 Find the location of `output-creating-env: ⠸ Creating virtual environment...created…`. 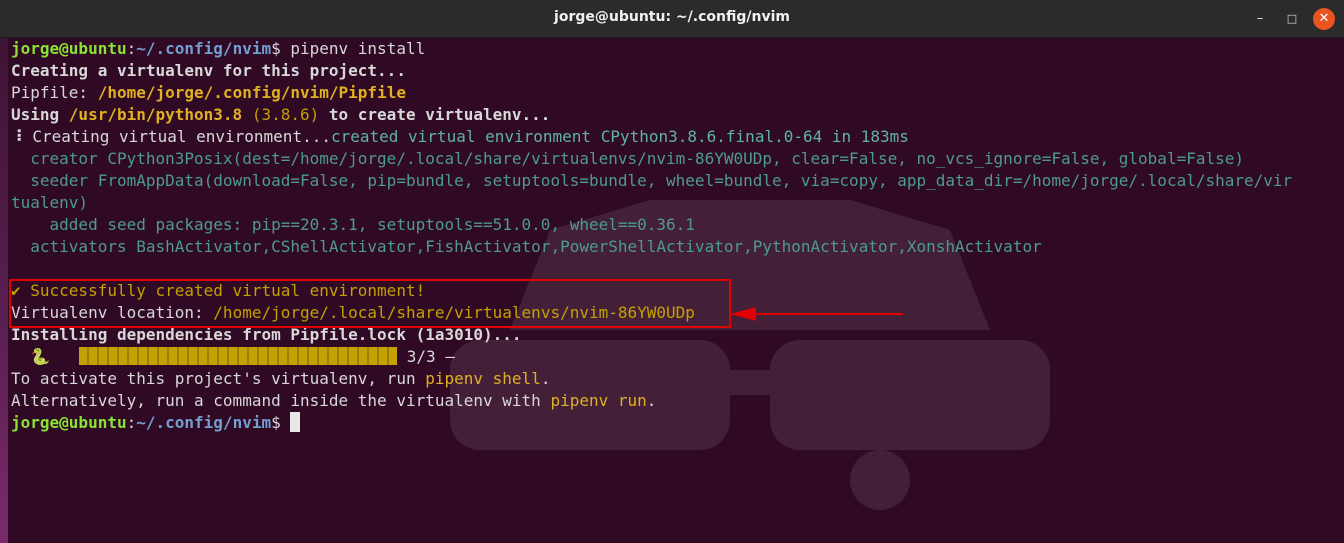

output-creating-env: ⠸ Creating virtual environment...created… is located at coordinates (676, 137).